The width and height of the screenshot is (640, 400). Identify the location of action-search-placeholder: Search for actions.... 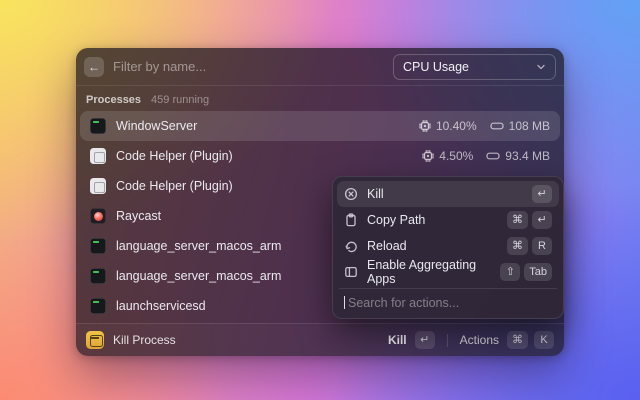
(404, 302).